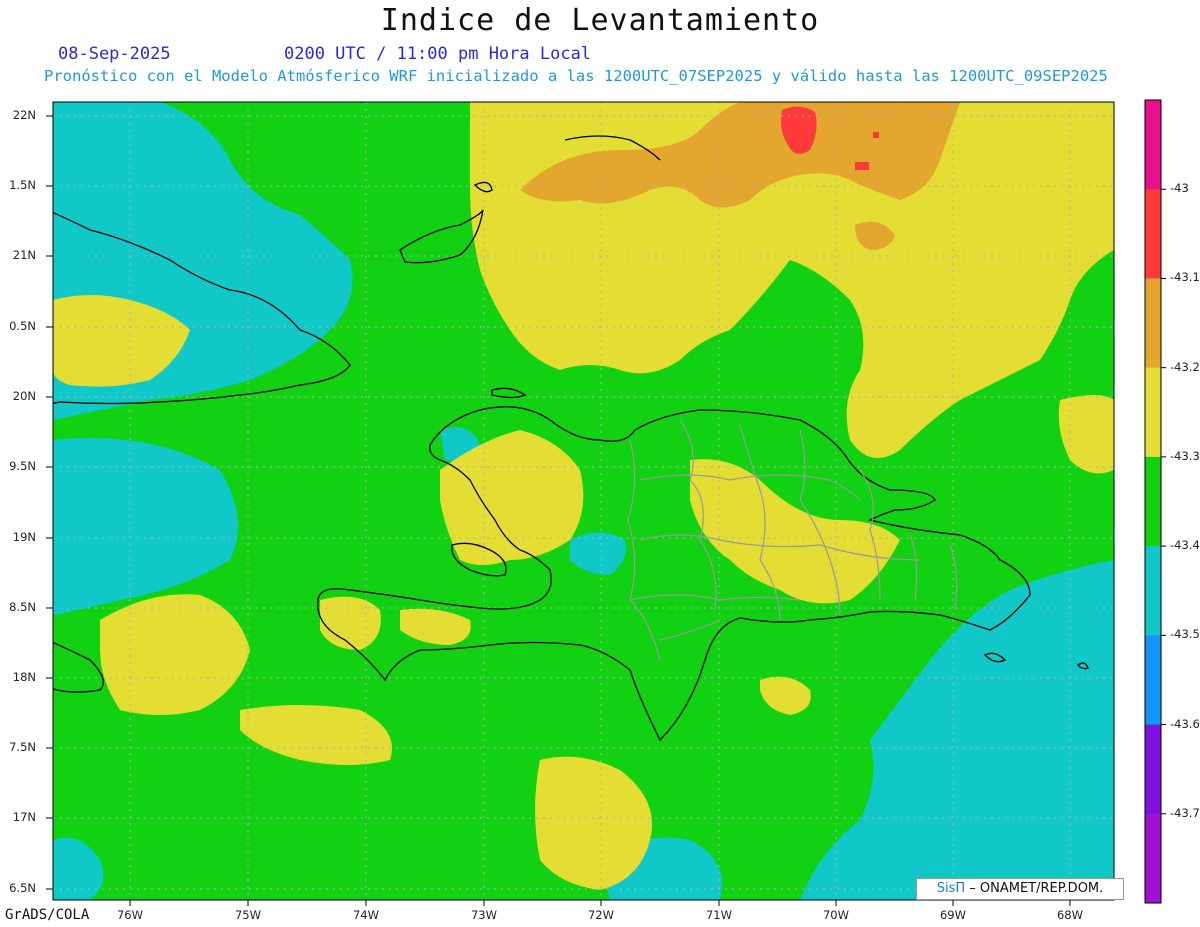 The height and width of the screenshot is (927, 1200). Describe the element at coordinates (951, 888) in the screenshot. I see `credit-brand: SisΠ` at that location.